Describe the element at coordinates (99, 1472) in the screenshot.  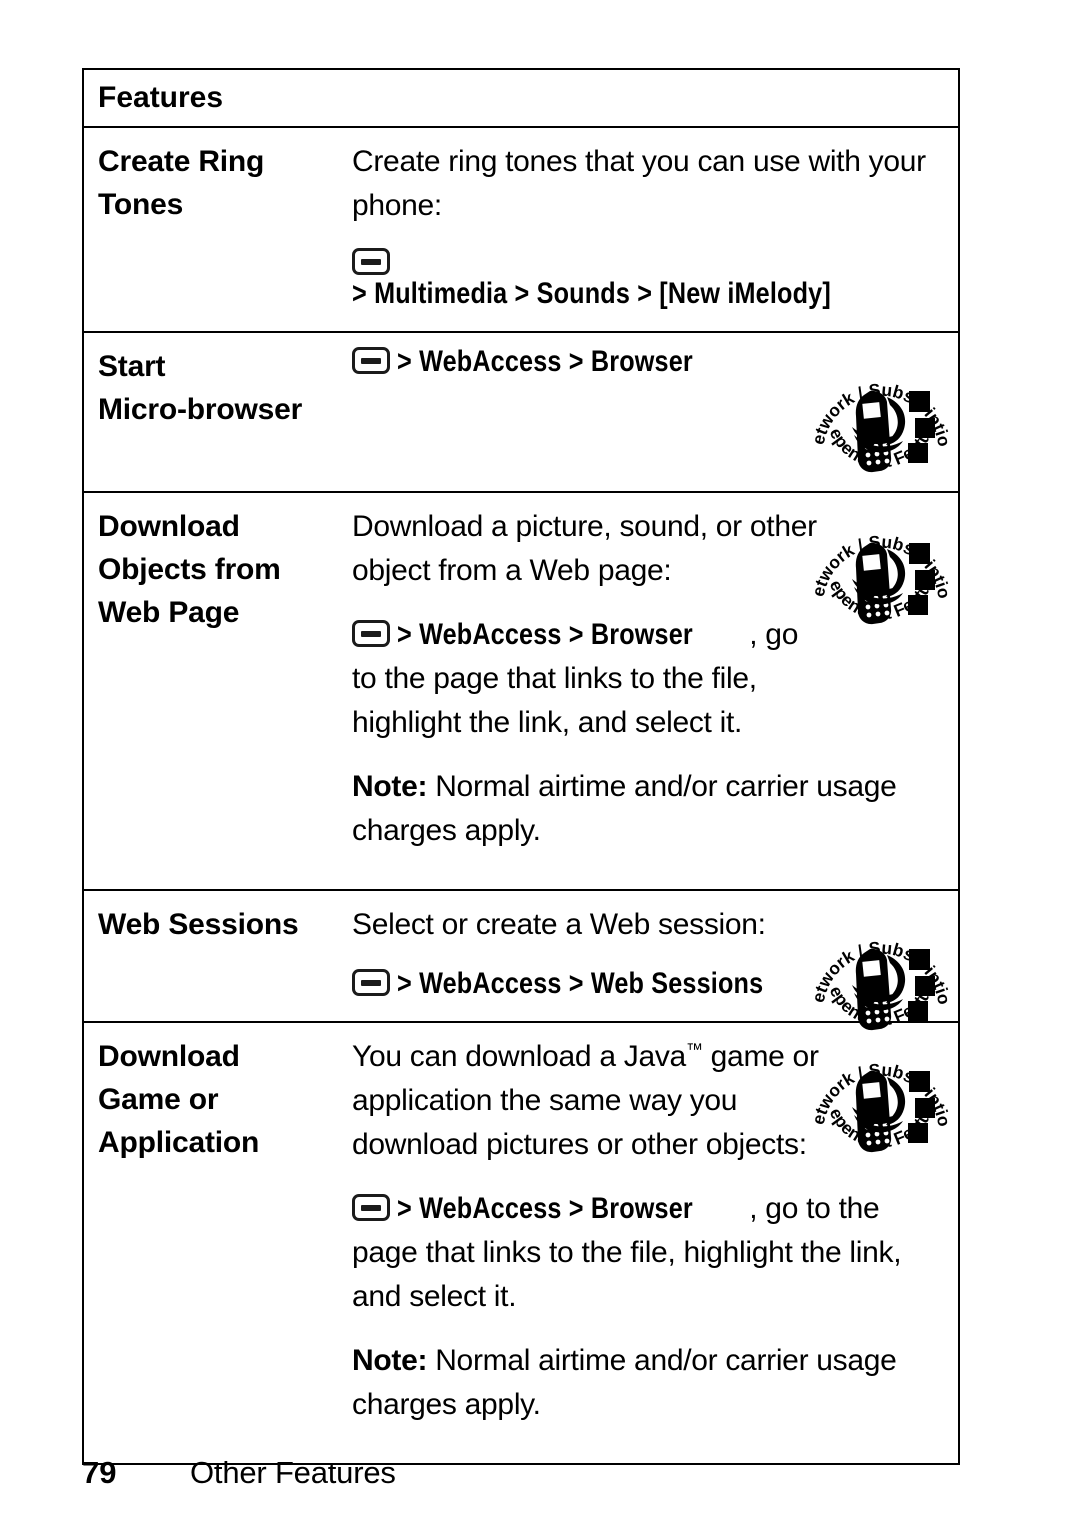
I see `page-number: 79` at that location.